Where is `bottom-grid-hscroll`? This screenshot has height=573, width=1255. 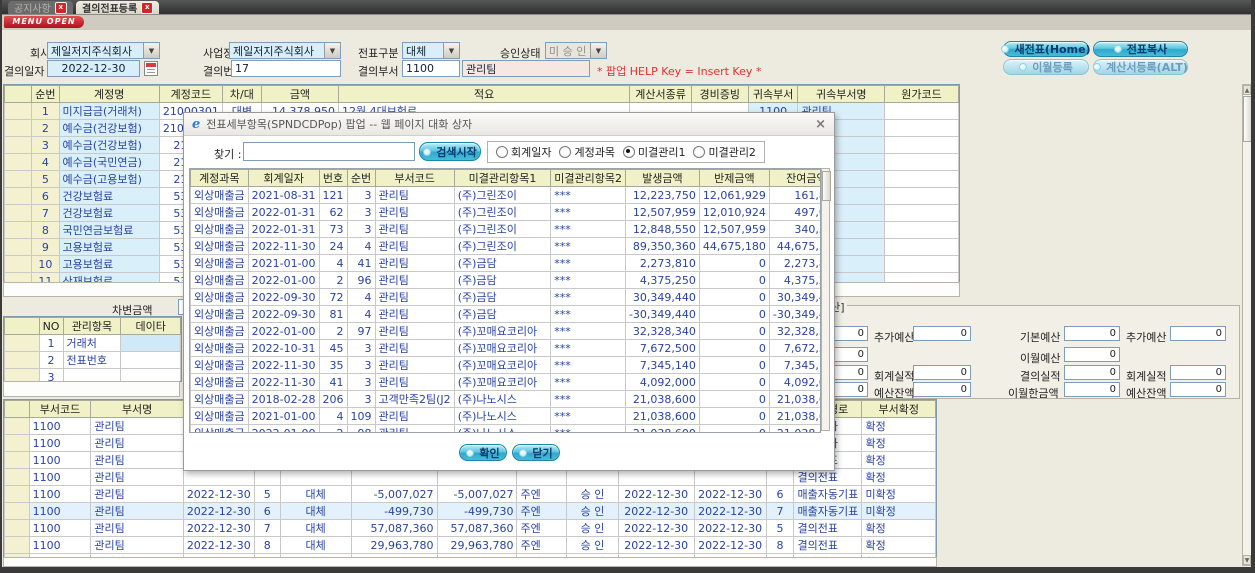 bottom-grid-hscroll is located at coordinates (470, 562).